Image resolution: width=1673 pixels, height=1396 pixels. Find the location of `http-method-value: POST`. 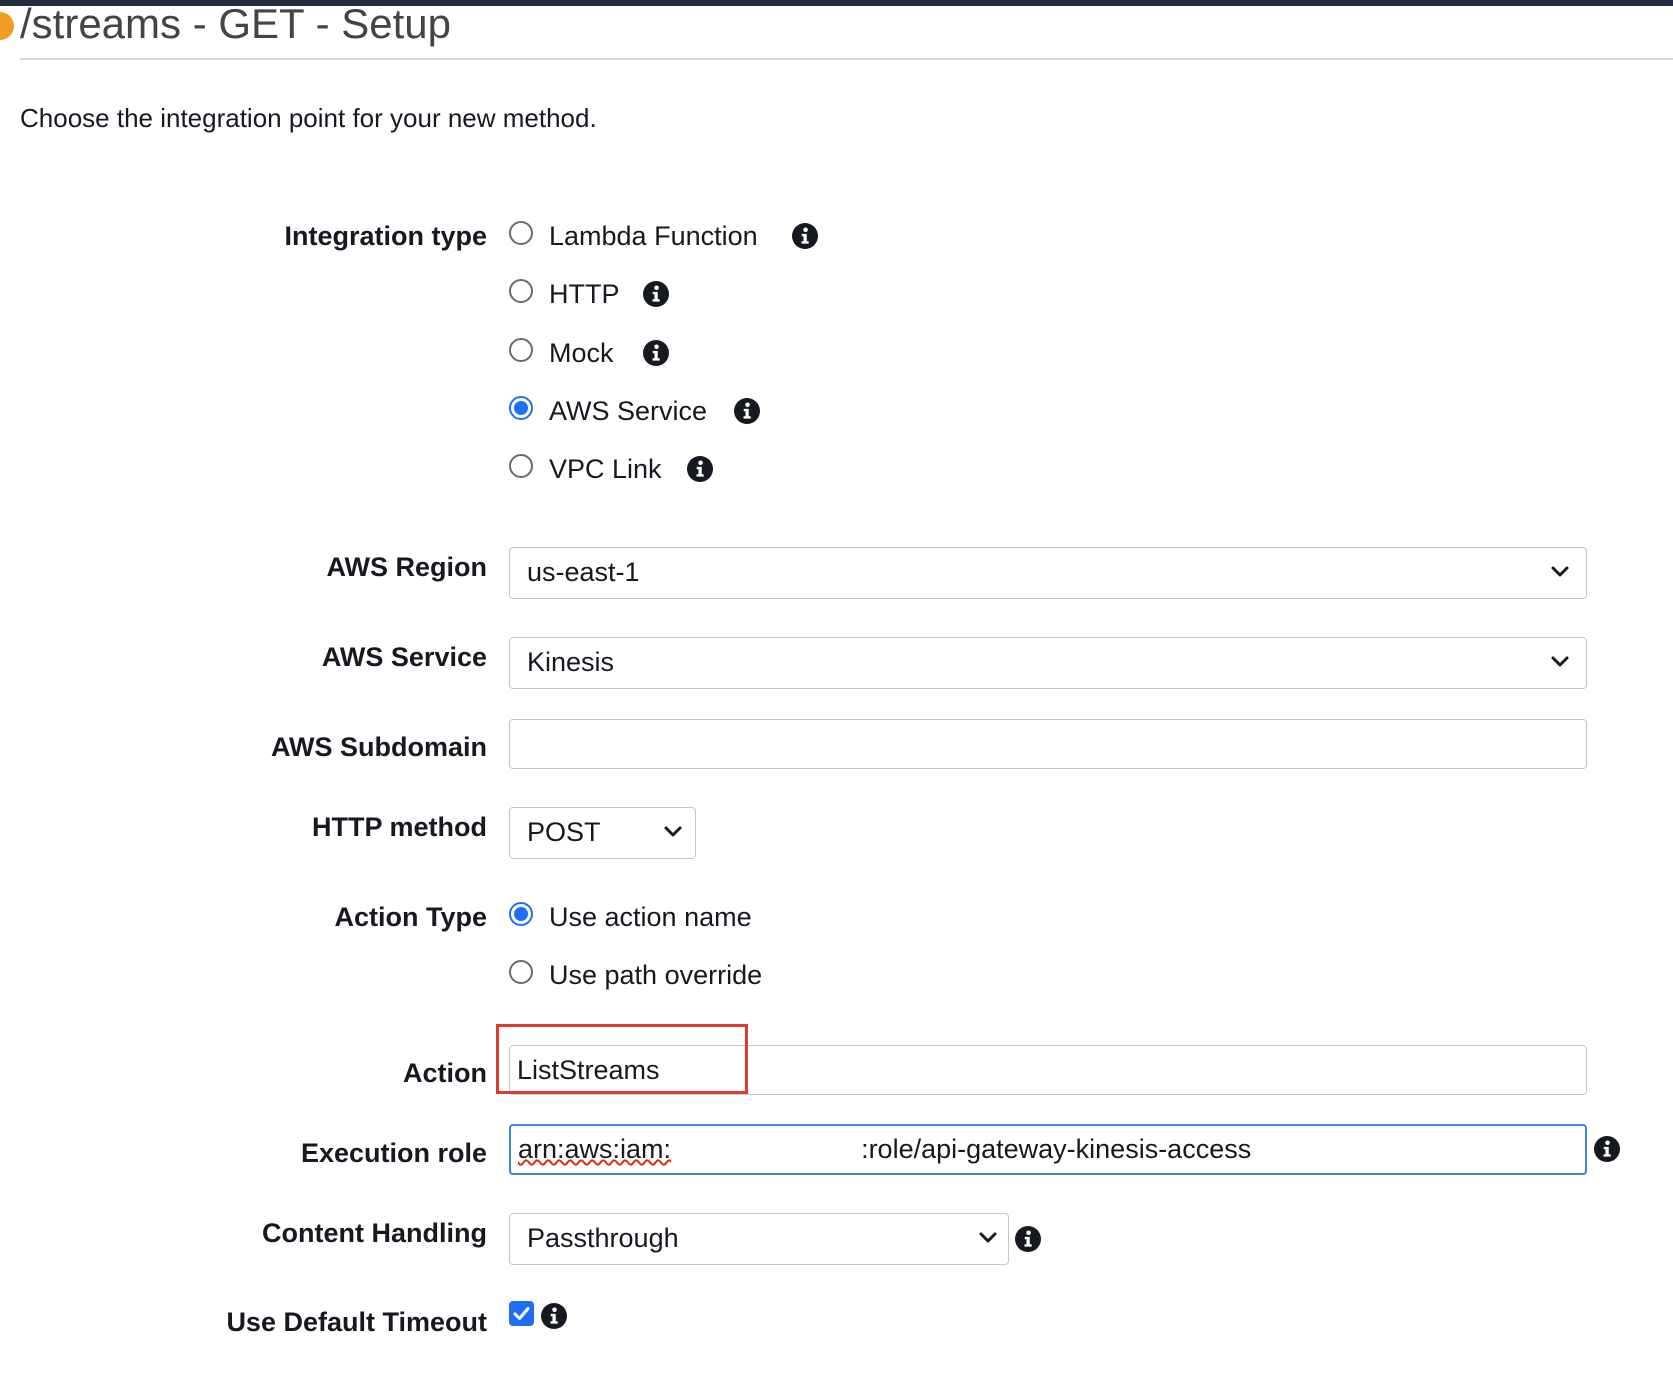

http-method-value: POST is located at coordinates (564, 832).